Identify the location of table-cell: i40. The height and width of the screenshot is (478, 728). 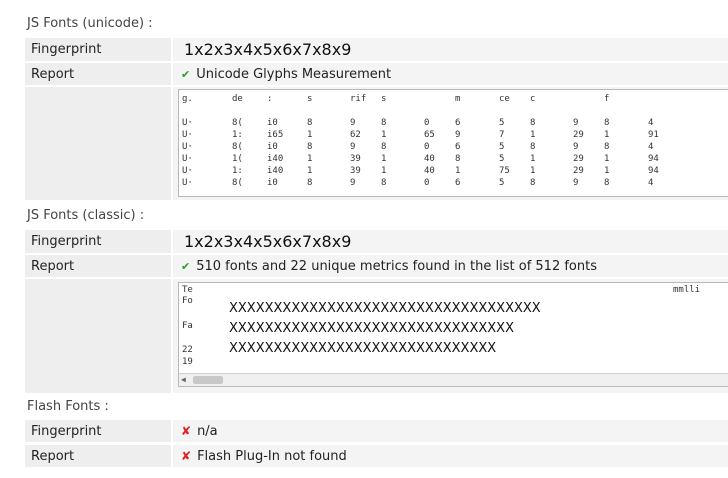
(275, 171).